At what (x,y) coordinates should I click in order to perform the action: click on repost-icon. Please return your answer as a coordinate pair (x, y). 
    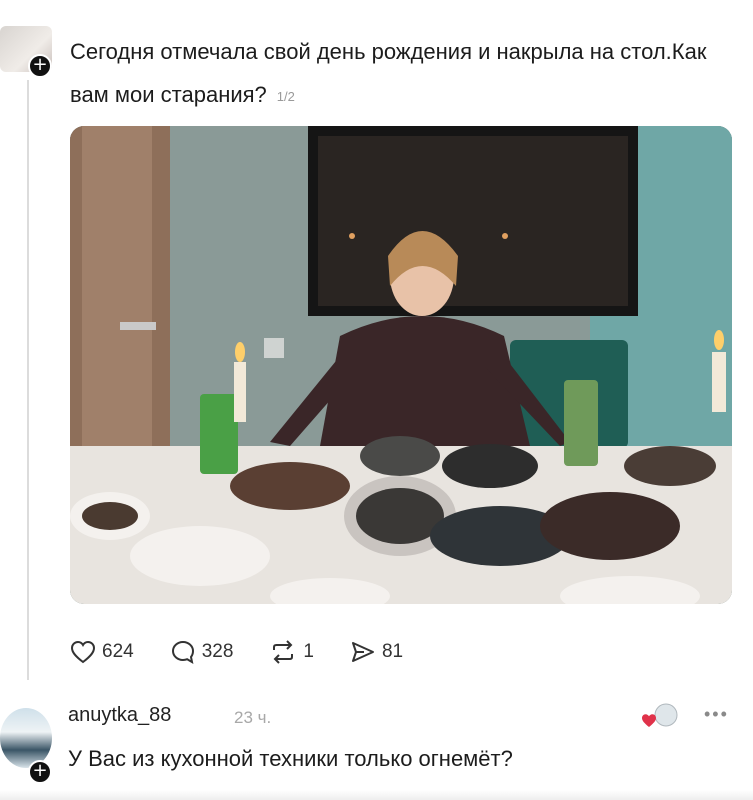
    Looking at the image, I should click on (283, 652).